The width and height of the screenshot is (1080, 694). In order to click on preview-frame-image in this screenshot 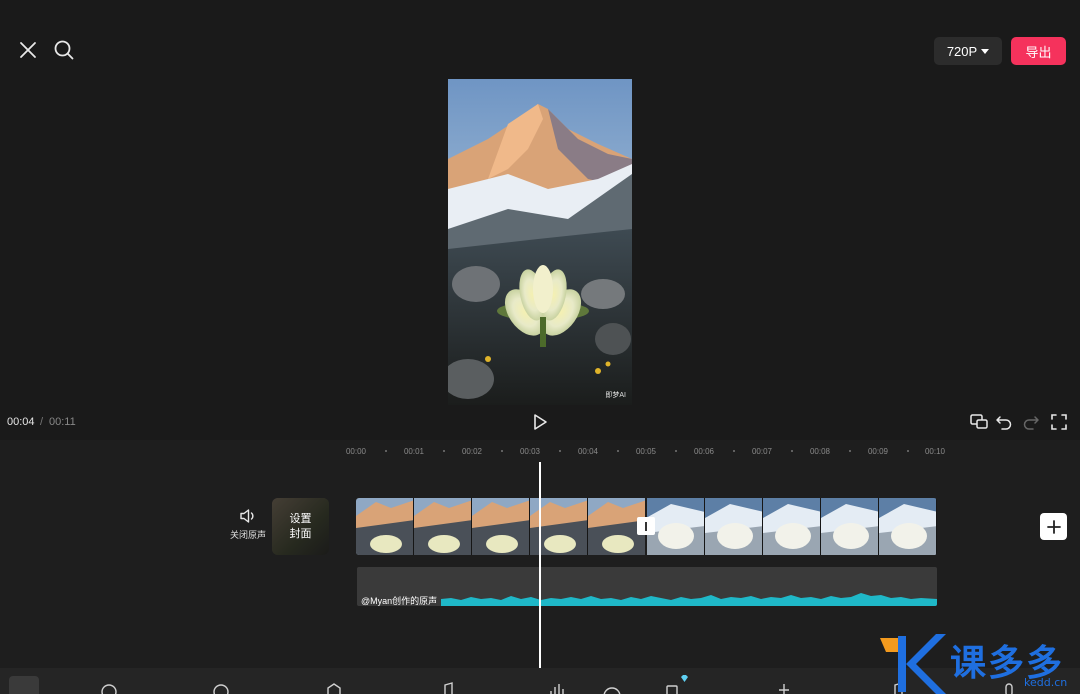, I will do `click(540, 242)`.